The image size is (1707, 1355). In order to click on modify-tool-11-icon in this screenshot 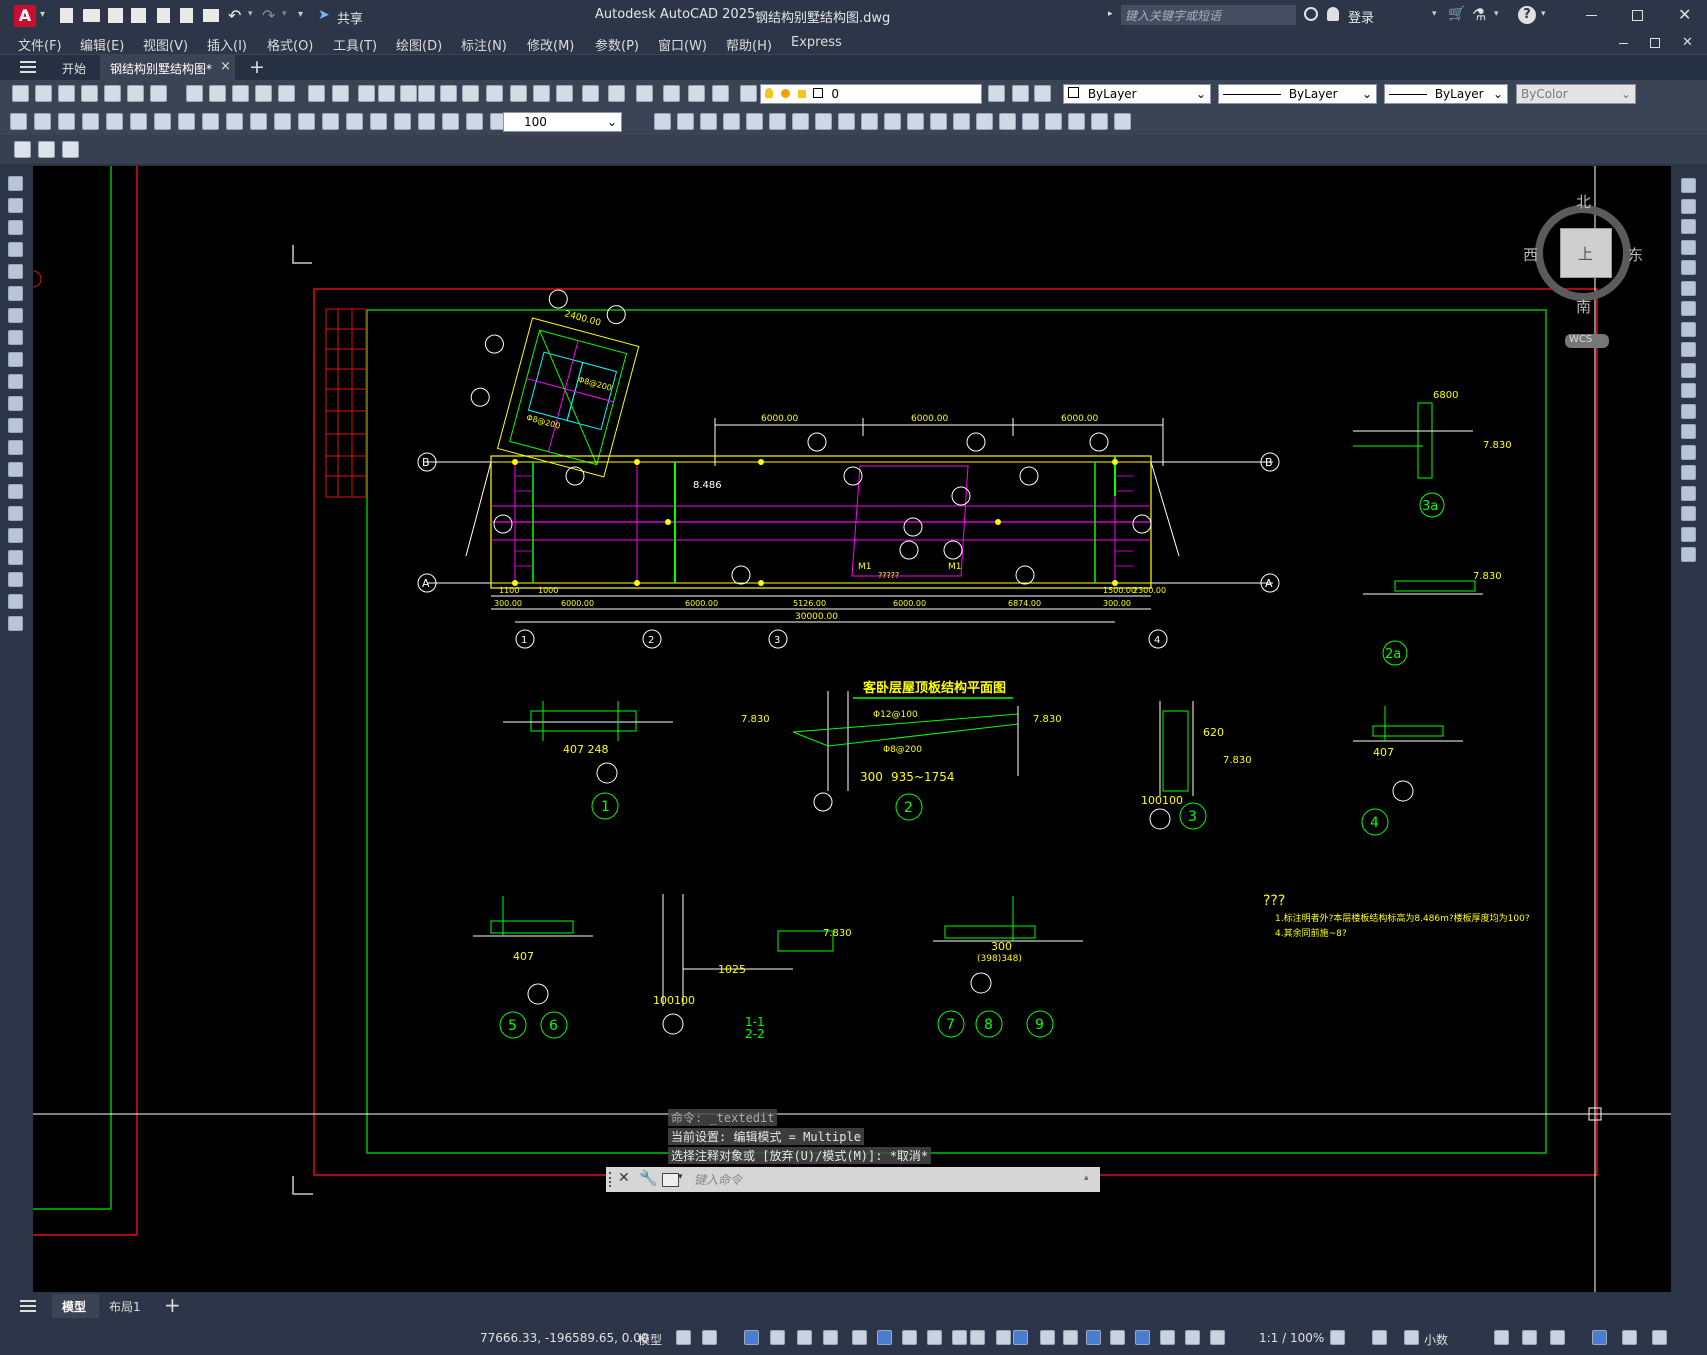, I will do `click(1688, 390)`.